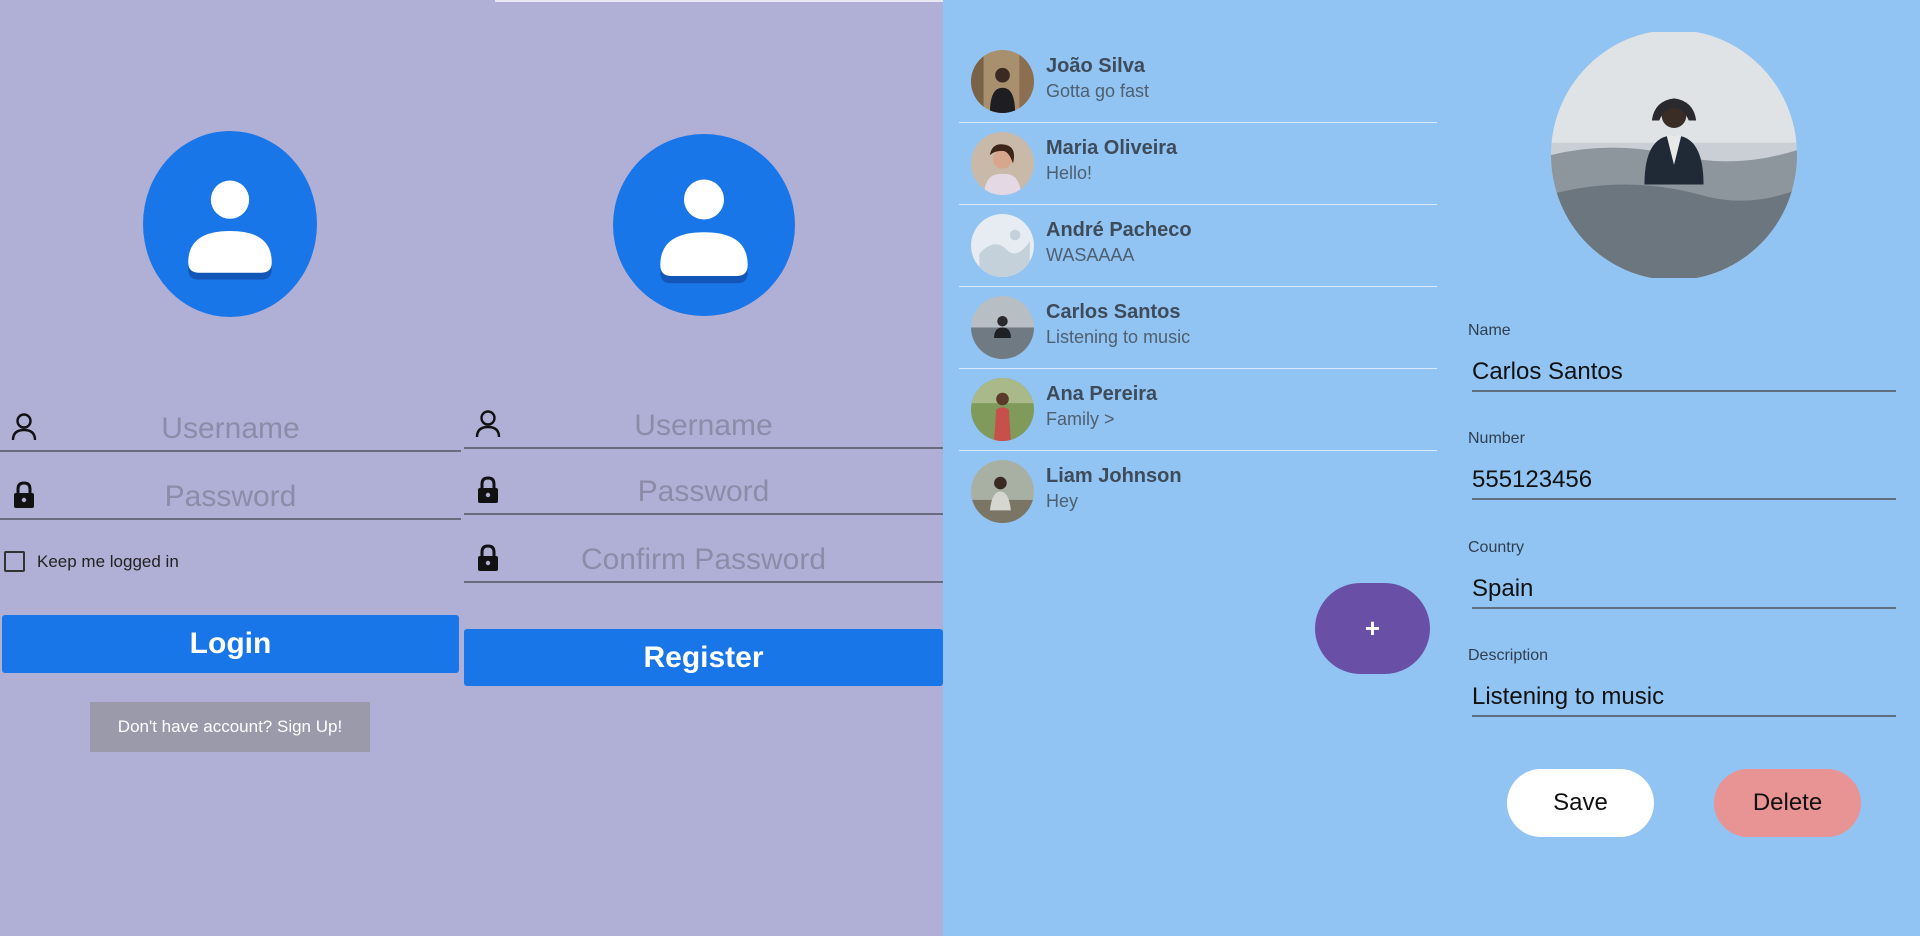  What do you see at coordinates (1568, 696) in the screenshot?
I see `description-value: Listening to music` at bounding box center [1568, 696].